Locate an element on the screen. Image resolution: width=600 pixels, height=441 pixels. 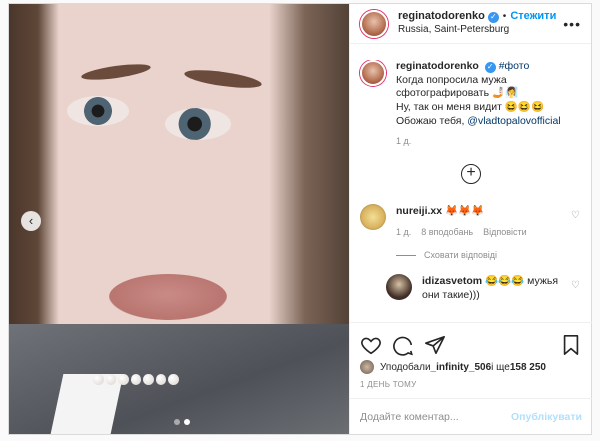
like-heart-icon is located at coordinates (371, 345).